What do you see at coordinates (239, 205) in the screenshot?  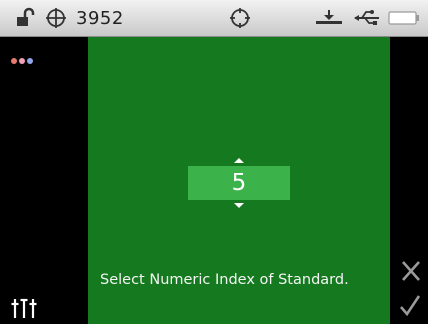 I see `decrement-arrow-icon` at bounding box center [239, 205].